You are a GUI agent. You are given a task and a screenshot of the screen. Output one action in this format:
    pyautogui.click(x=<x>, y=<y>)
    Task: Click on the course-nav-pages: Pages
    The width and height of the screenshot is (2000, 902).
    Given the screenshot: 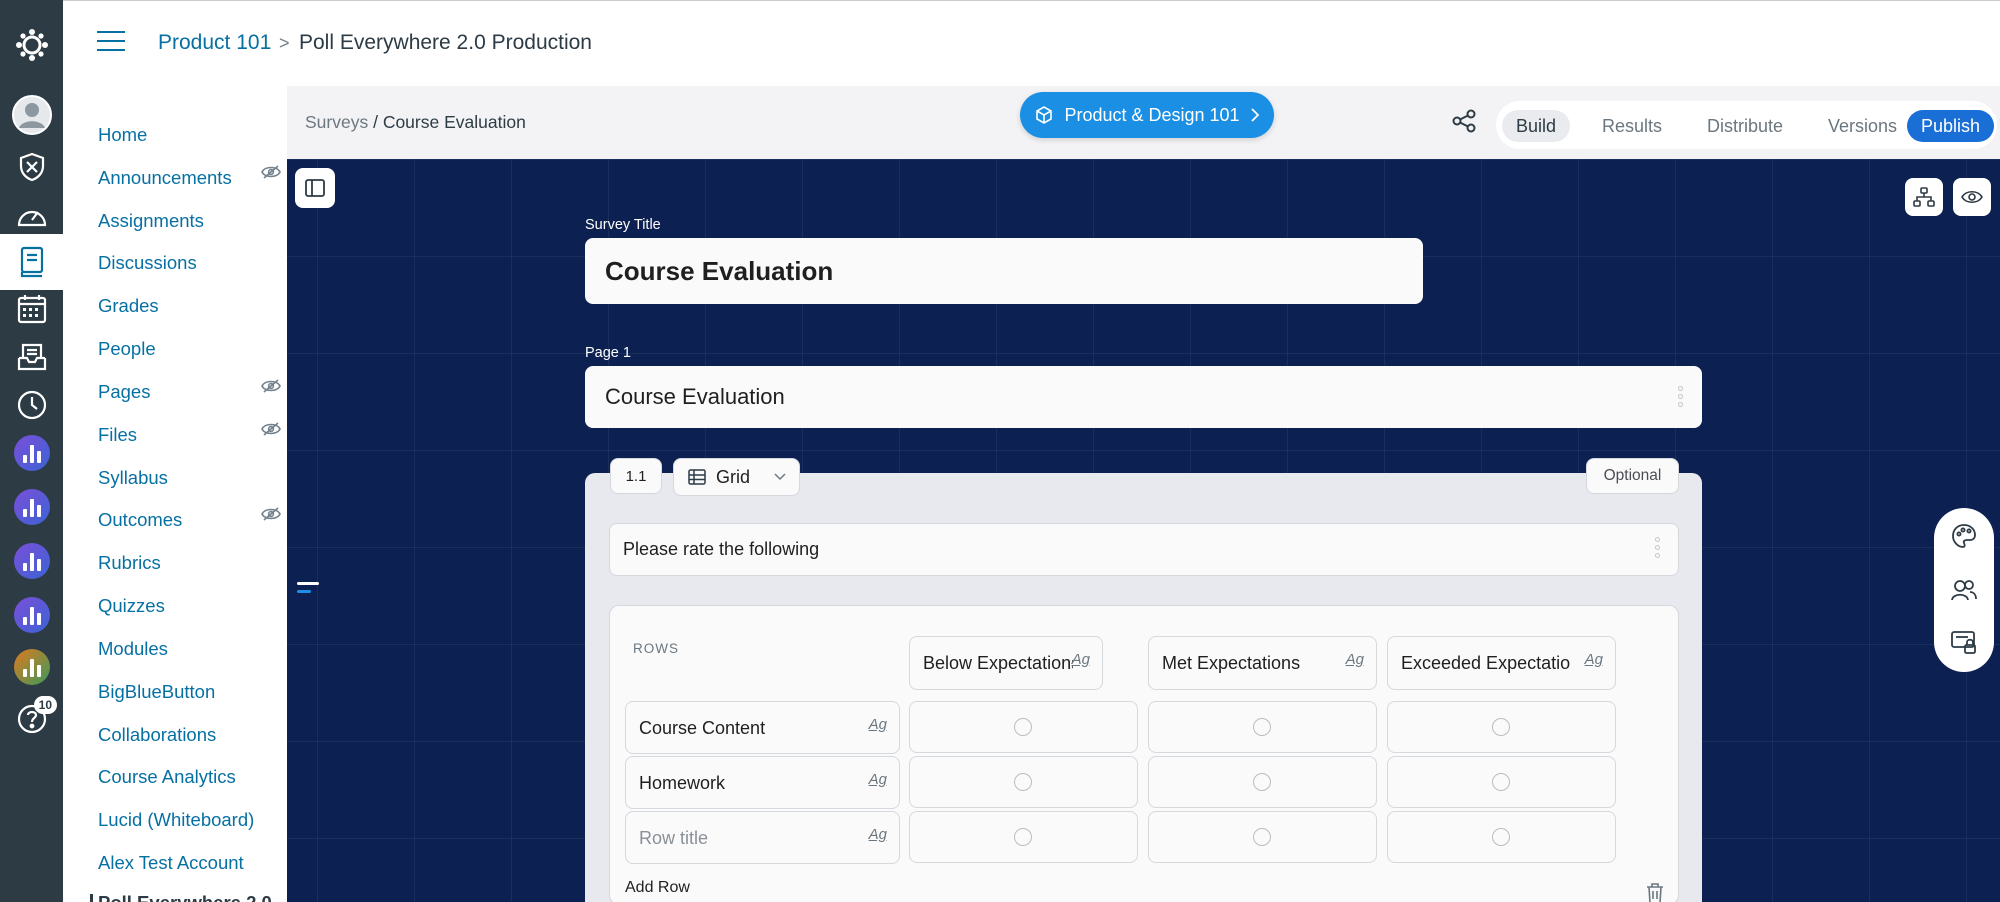 What is the action you would take?
    pyautogui.click(x=124, y=392)
    